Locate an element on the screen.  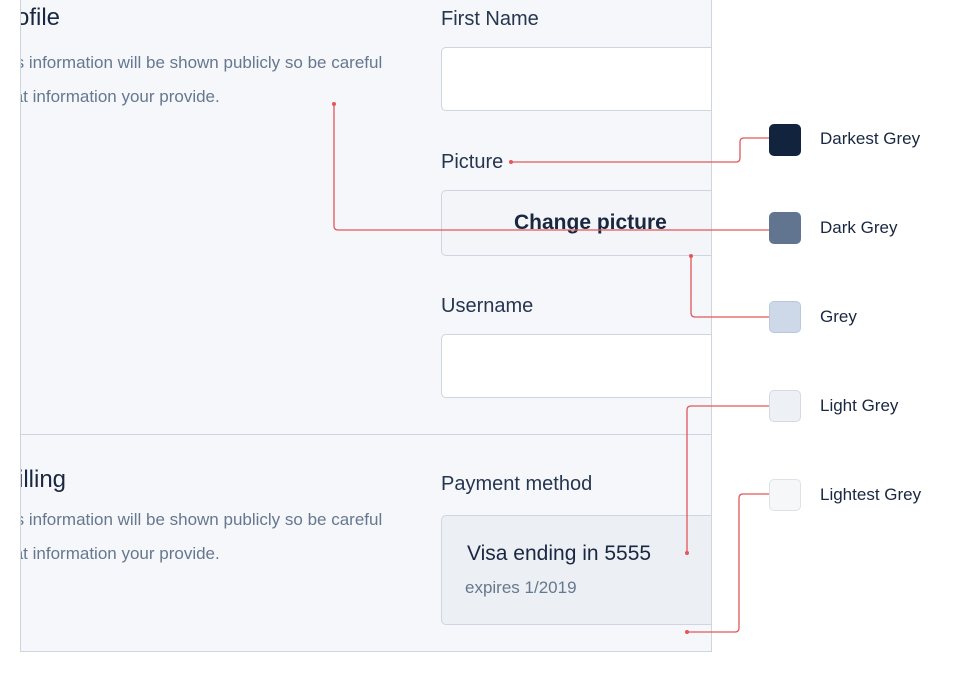
swatch-lightest-grey is located at coordinates (785, 495).